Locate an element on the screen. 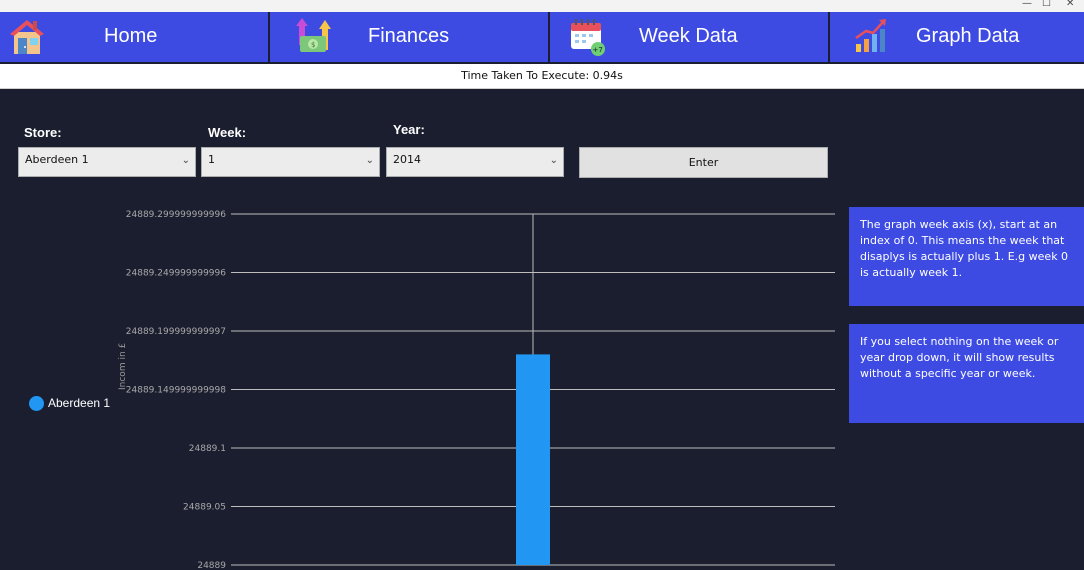  y-tick-label: 24889.149999999998 is located at coordinates (176, 391).